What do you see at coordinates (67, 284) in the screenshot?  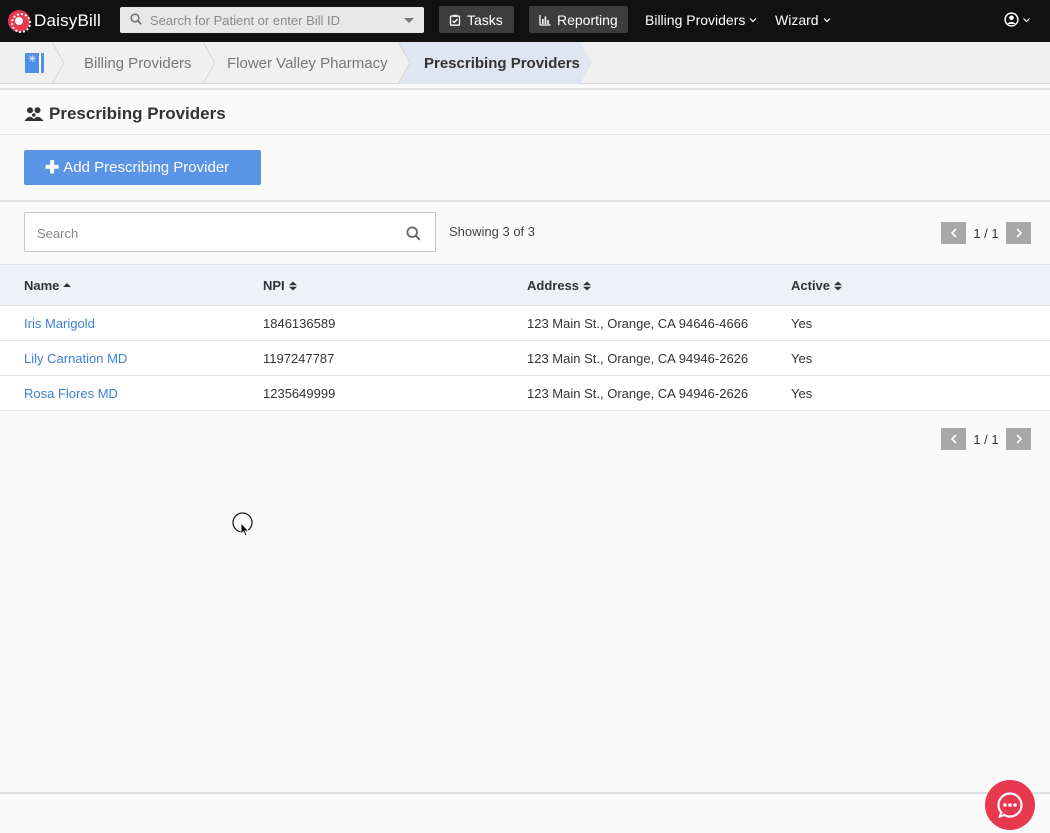 I see `sort-asc-icon` at bounding box center [67, 284].